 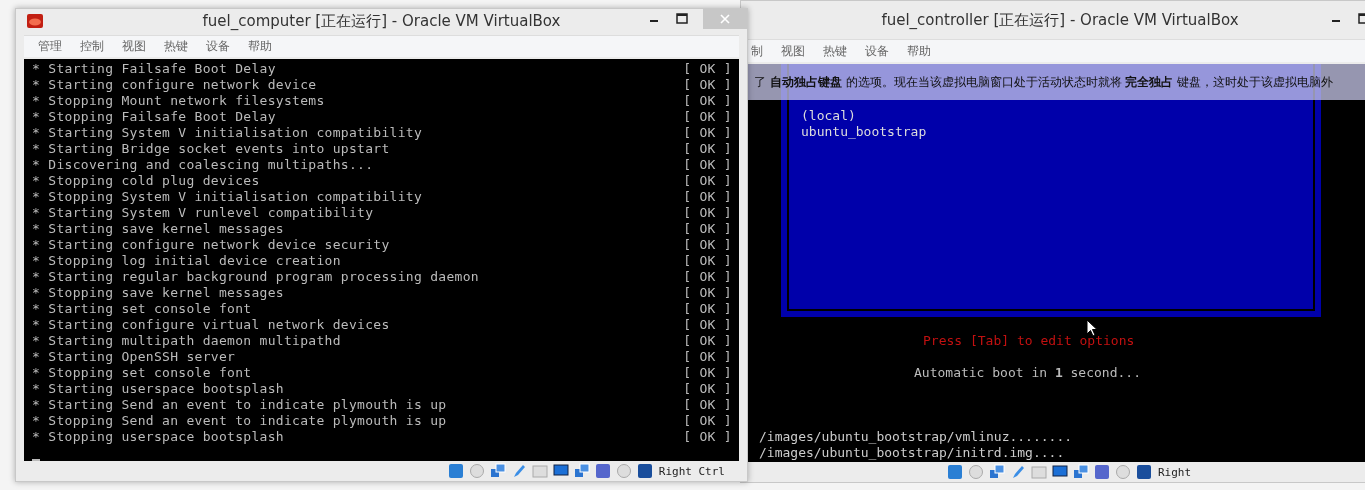 I want to click on console-line: * Stopping save kernel messages, so click(x=158, y=293).